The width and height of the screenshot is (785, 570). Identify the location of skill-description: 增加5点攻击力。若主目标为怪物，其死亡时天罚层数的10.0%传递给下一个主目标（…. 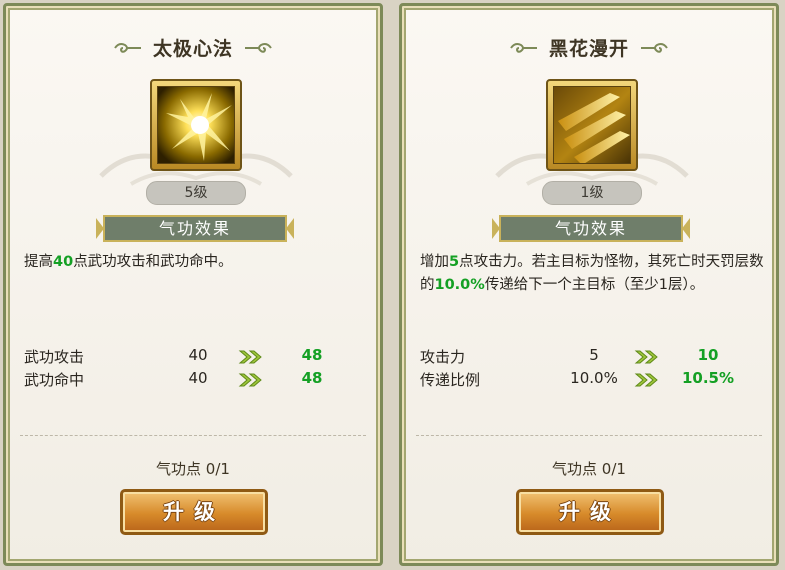
(592, 273).